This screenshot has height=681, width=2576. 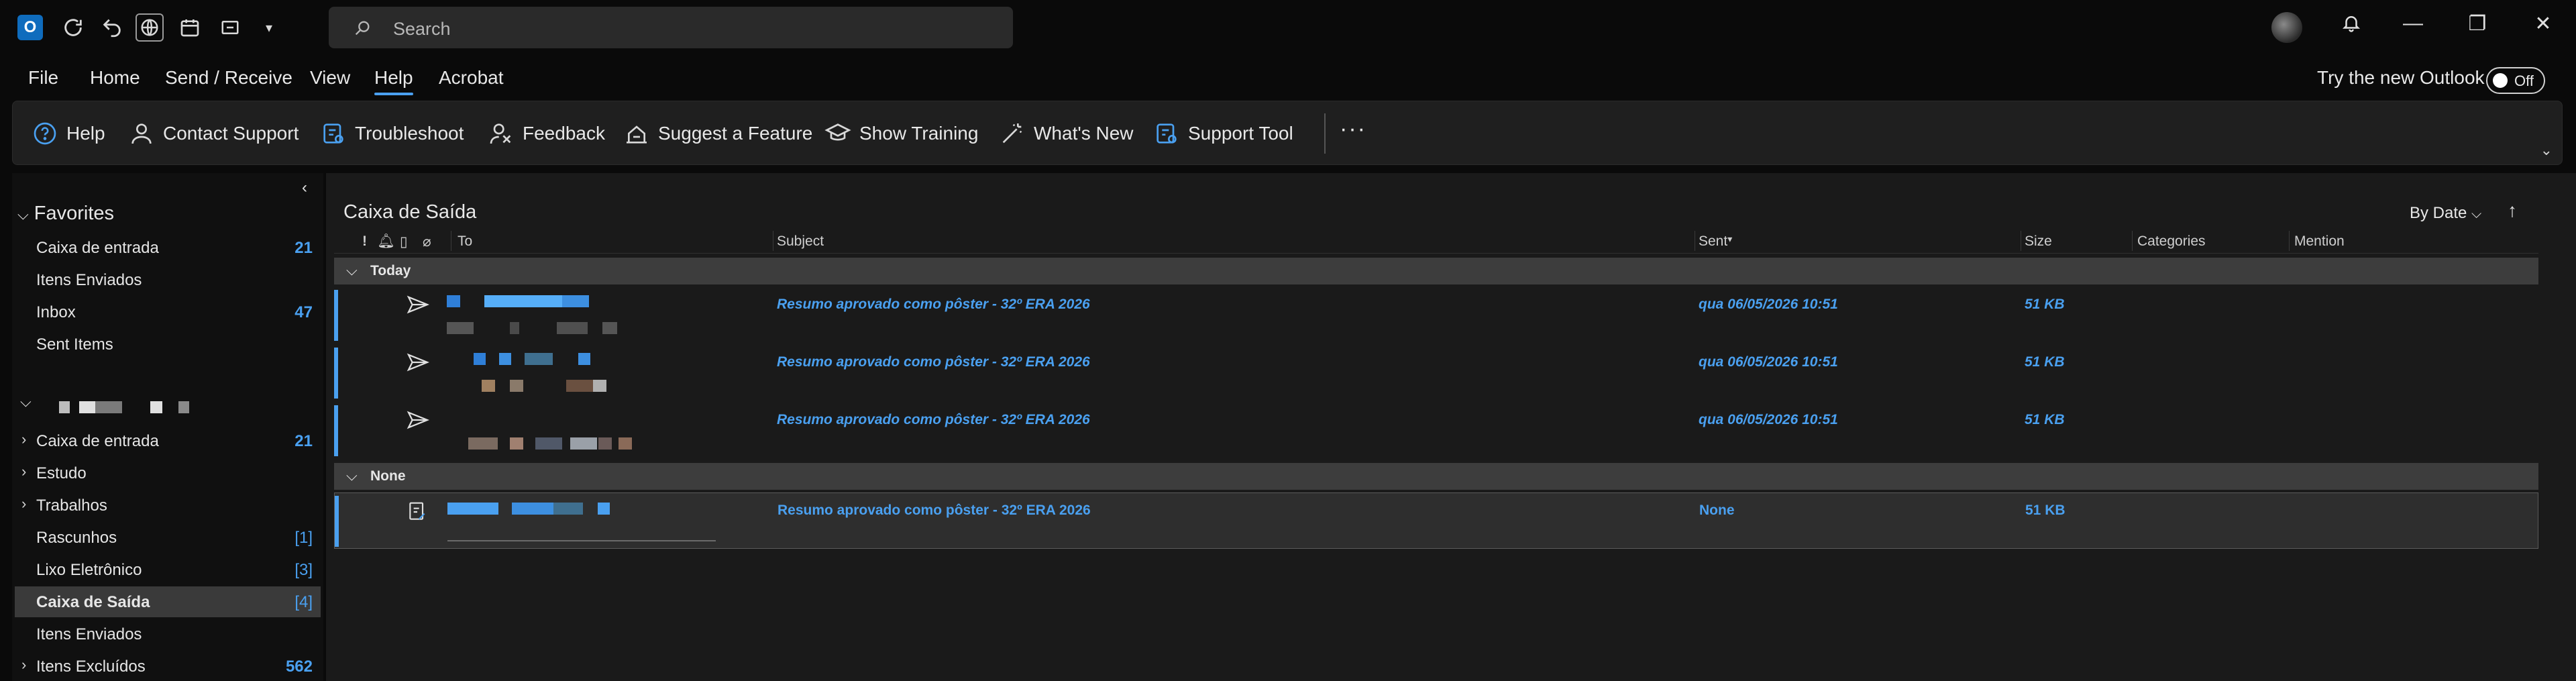 I want to click on show-training-label: Show Training, so click(x=919, y=133).